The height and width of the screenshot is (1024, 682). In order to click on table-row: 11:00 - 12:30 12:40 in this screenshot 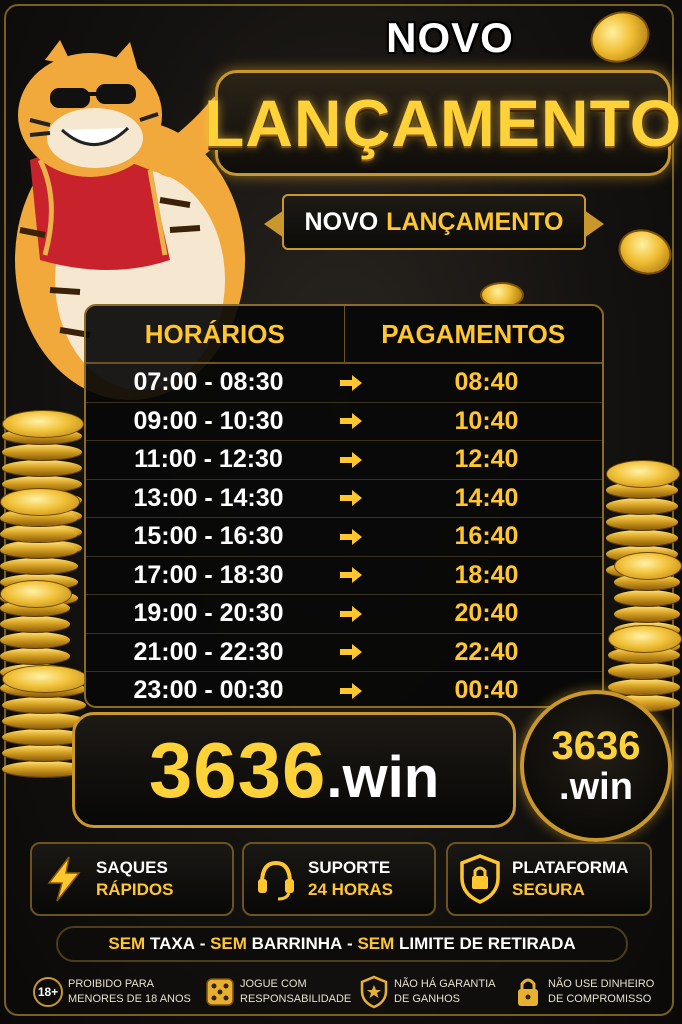, I will do `click(344, 460)`.